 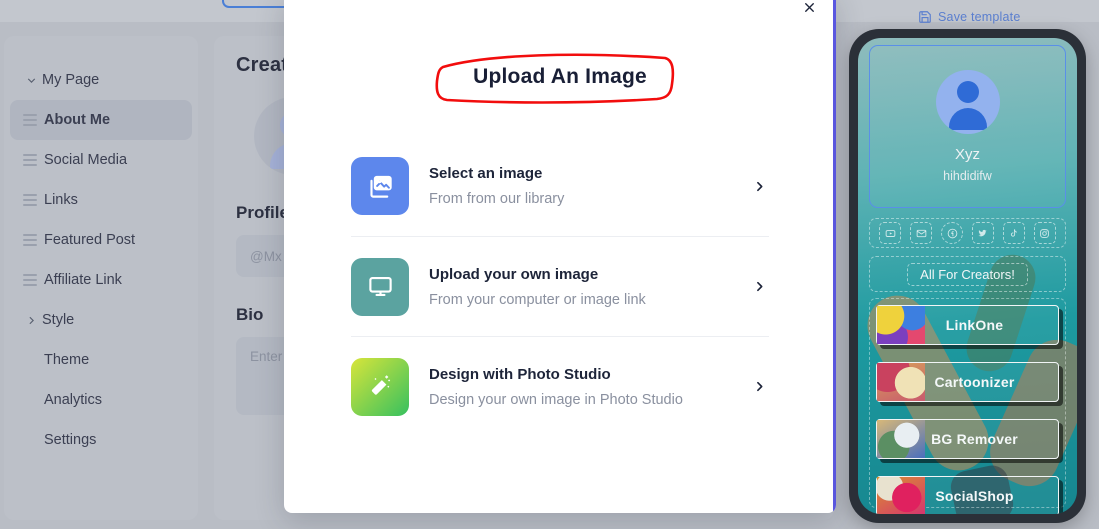 I want to click on sidebar-item-label: Featured Post, so click(x=90, y=240).